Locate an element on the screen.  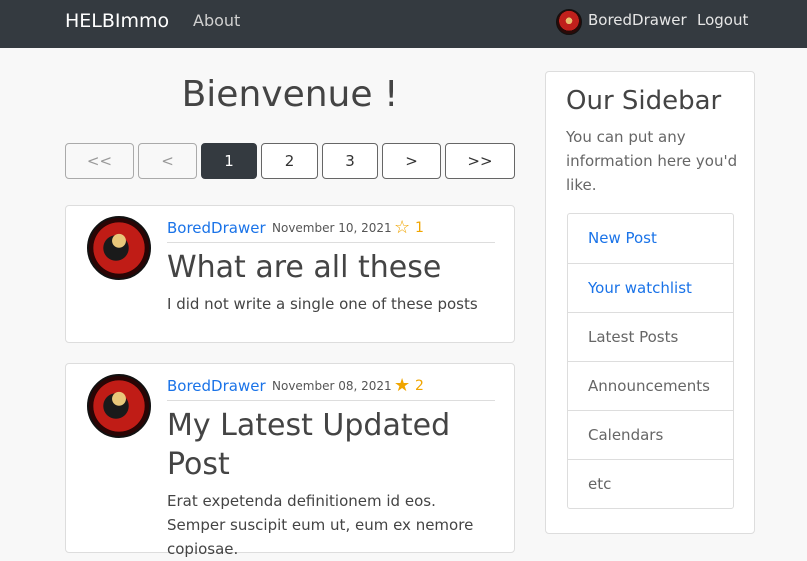
next-page-button: > is located at coordinates (411, 161).